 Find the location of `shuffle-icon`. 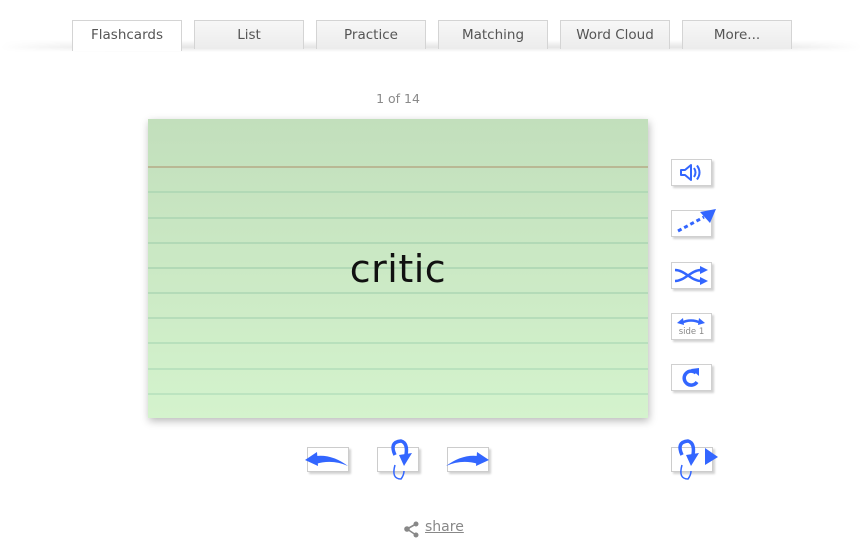

shuffle-icon is located at coordinates (691, 275).